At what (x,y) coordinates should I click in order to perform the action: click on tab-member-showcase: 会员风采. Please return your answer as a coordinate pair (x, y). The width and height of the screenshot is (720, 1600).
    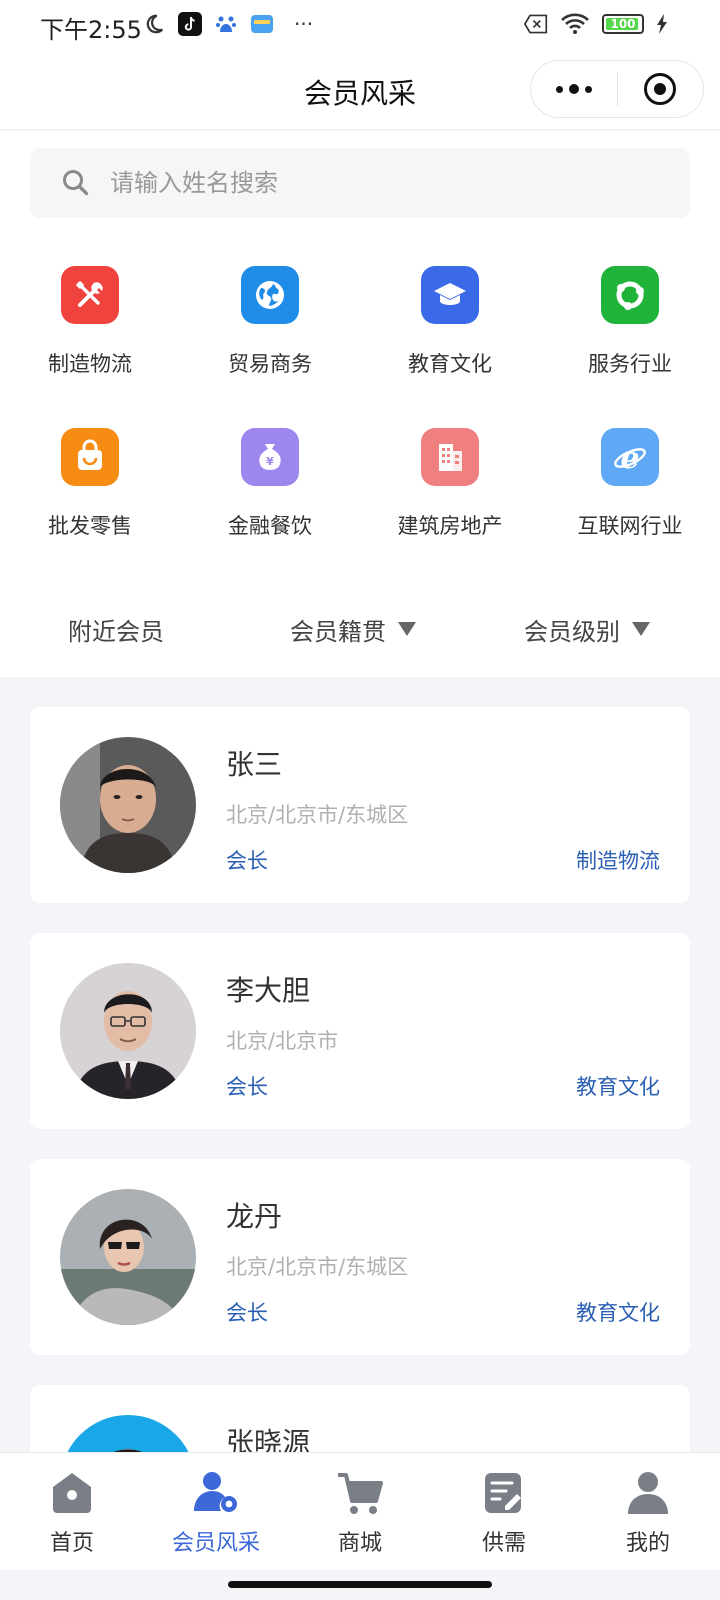
    Looking at the image, I should click on (216, 1511).